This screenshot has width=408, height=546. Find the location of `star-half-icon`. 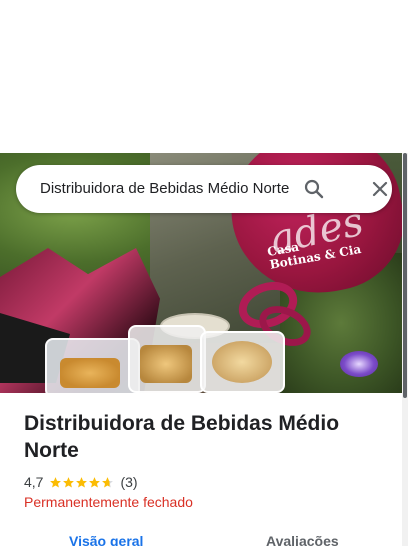

star-half-icon is located at coordinates (108, 481).